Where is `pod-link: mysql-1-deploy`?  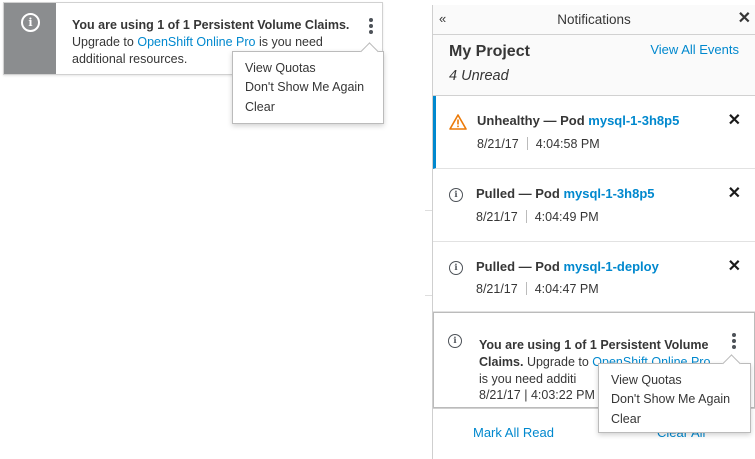 pod-link: mysql-1-deploy is located at coordinates (610, 266).